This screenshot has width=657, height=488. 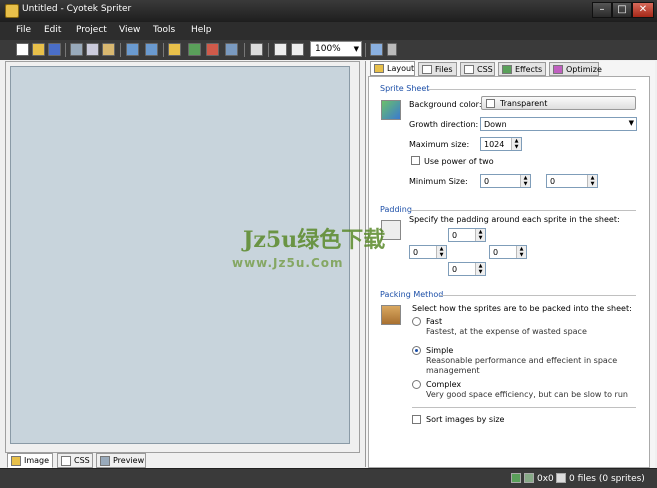 What do you see at coordinates (256, 49) in the screenshot?
I see `properties-icon` at bounding box center [256, 49].